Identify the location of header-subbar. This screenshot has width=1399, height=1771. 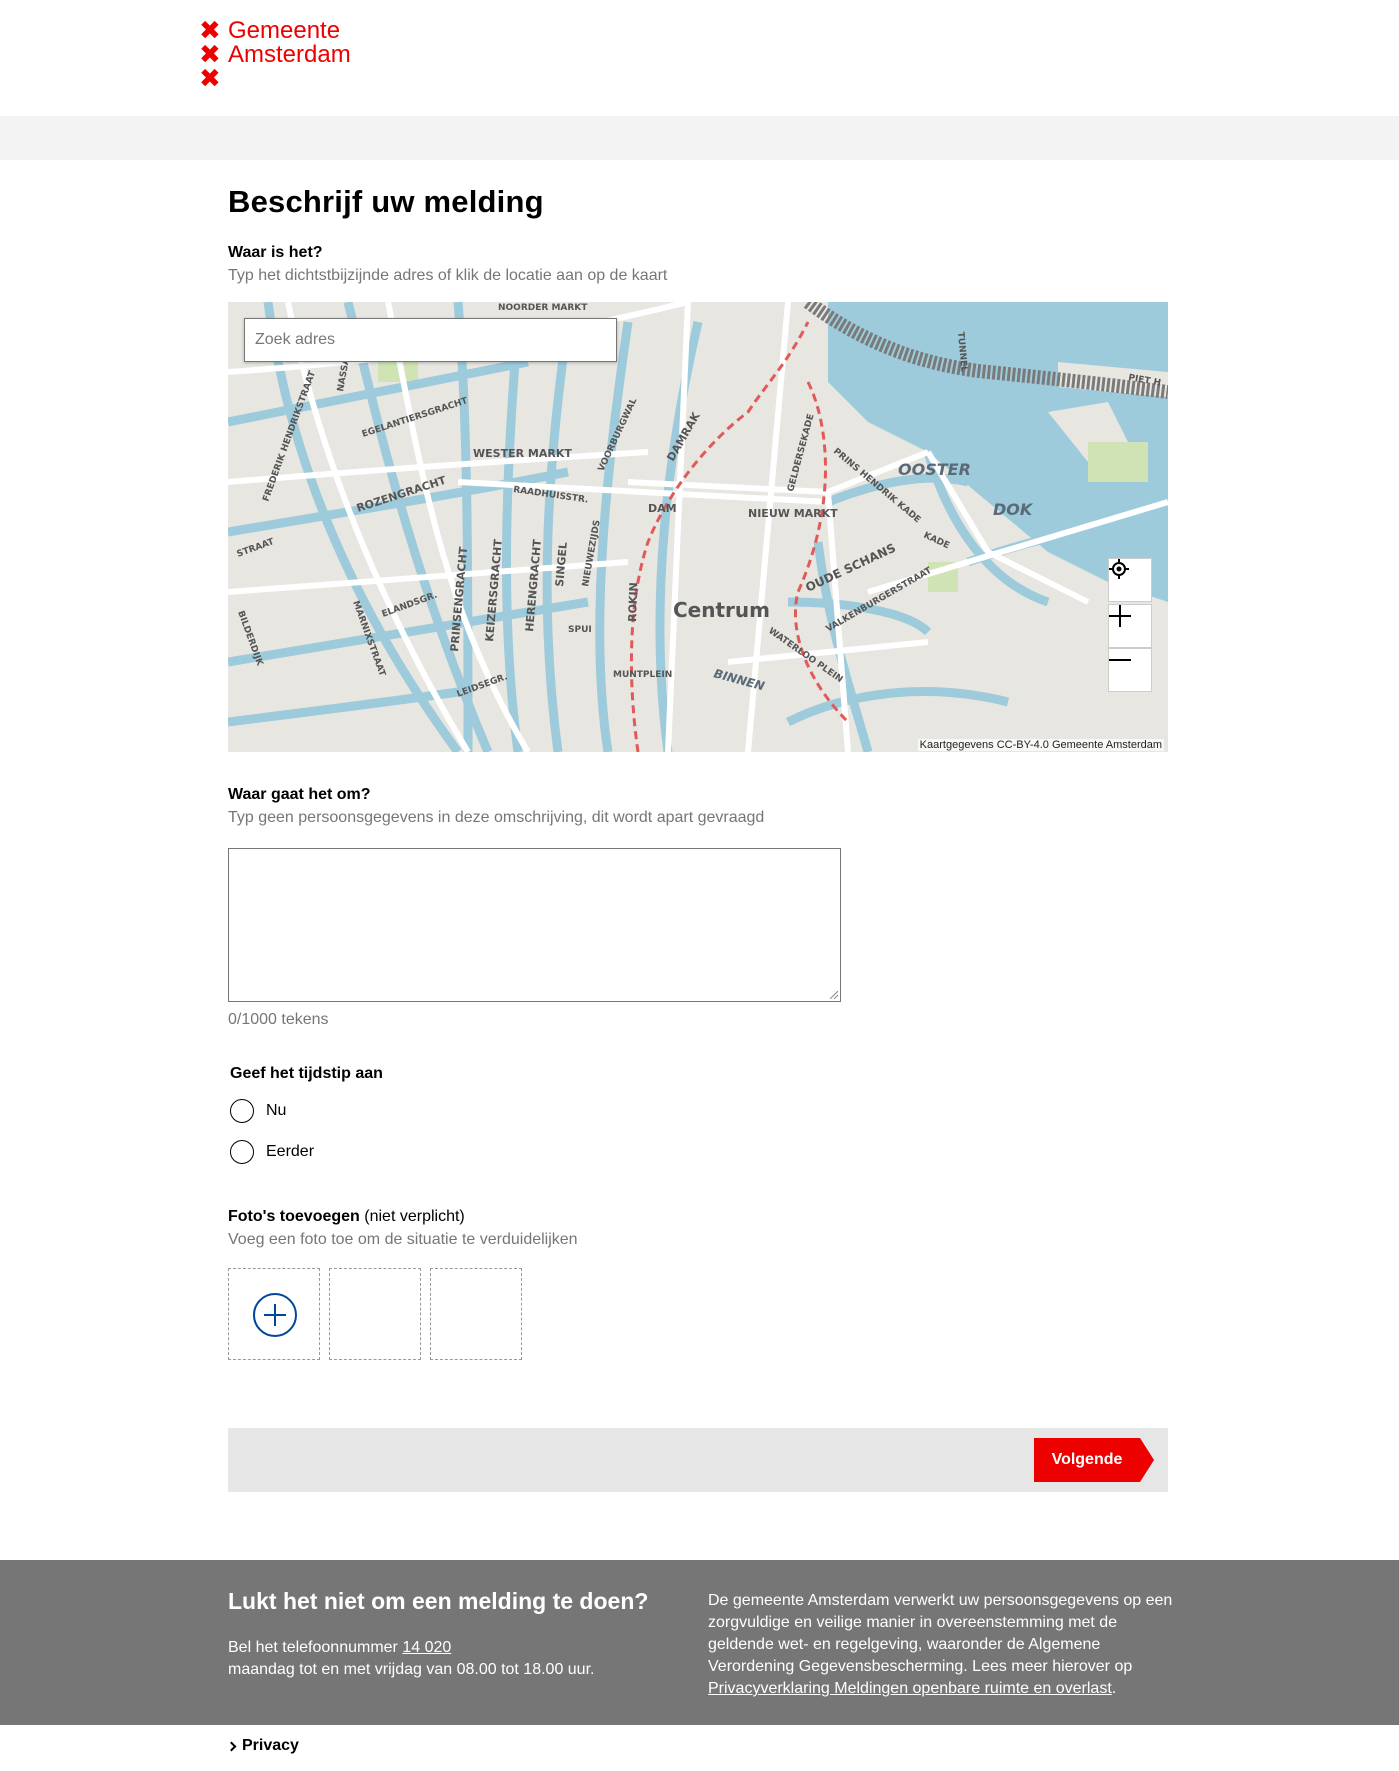
(699, 138).